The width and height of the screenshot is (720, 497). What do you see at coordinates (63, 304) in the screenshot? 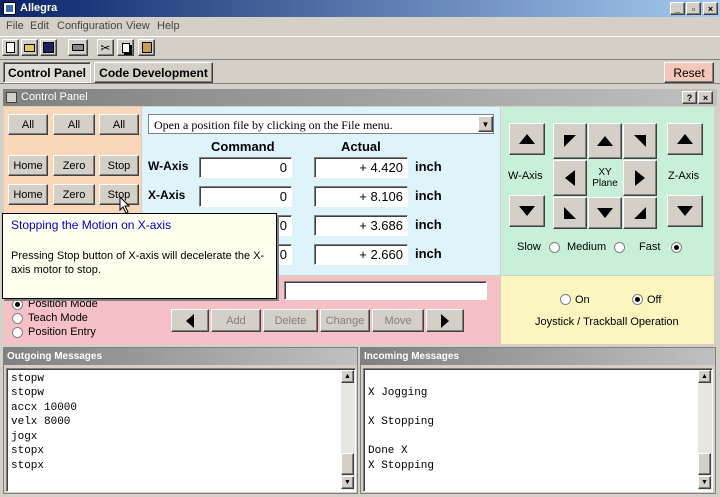
I see `position-mode-label: Position Mode` at bounding box center [63, 304].